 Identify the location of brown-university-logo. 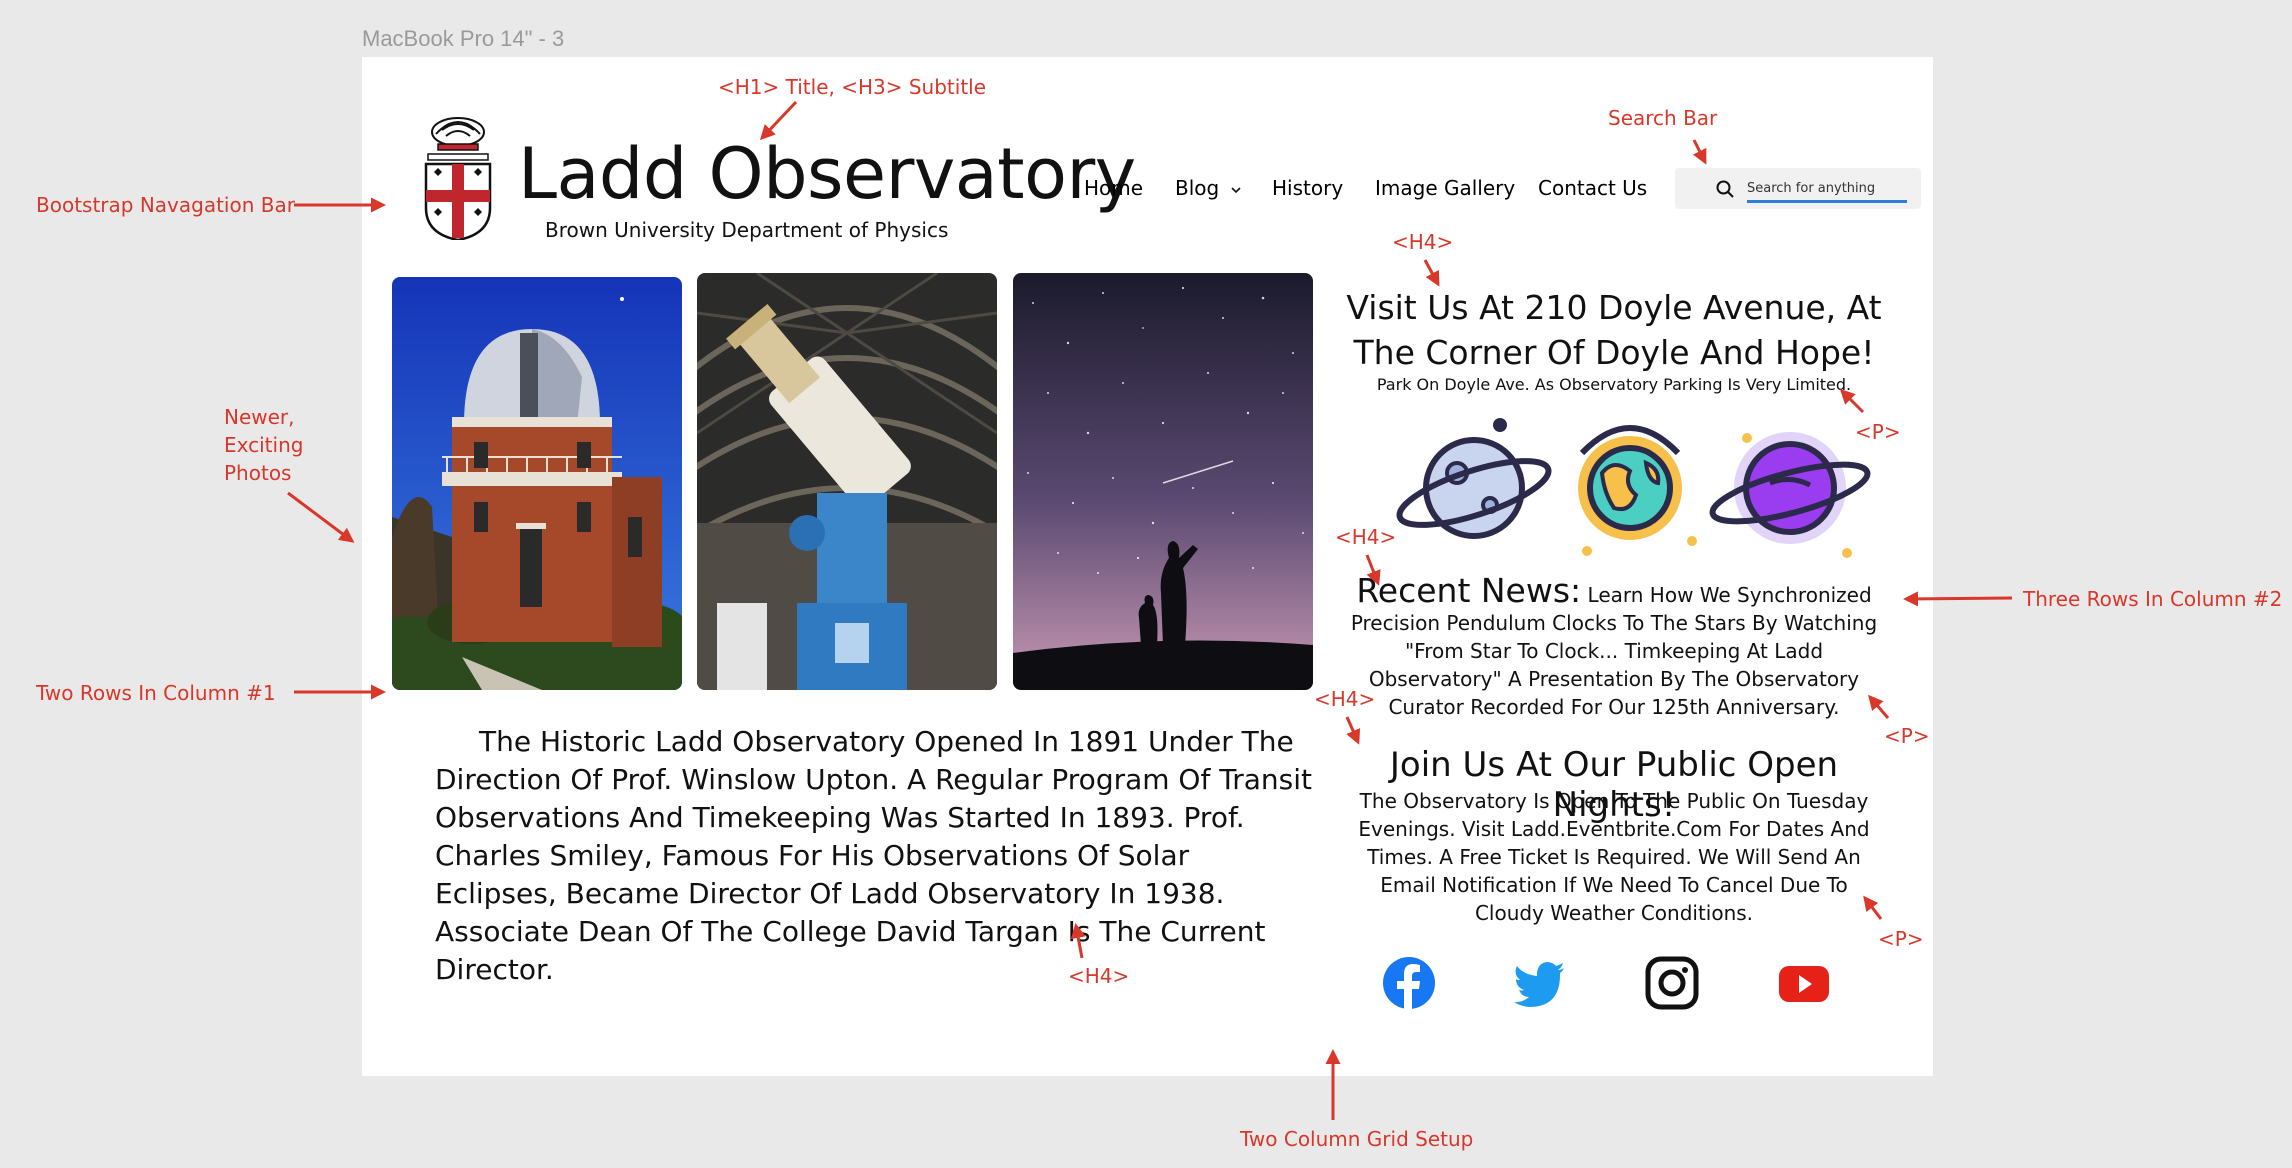
(458, 178).